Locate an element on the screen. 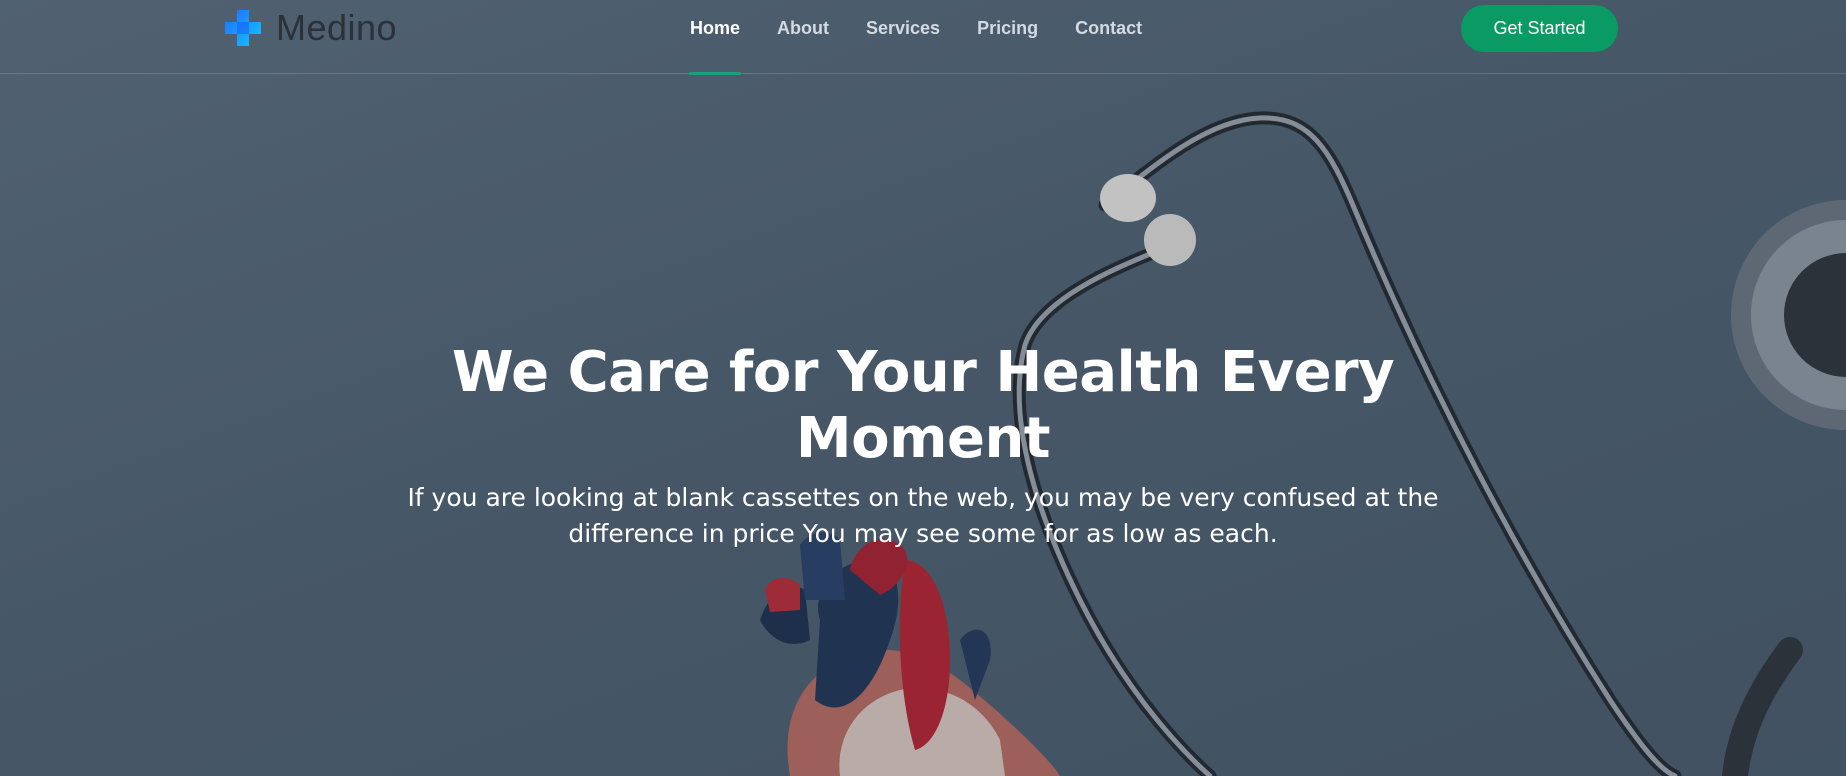 The width and height of the screenshot is (1846, 776). brand-name: Medino is located at coordinates (337, 27).